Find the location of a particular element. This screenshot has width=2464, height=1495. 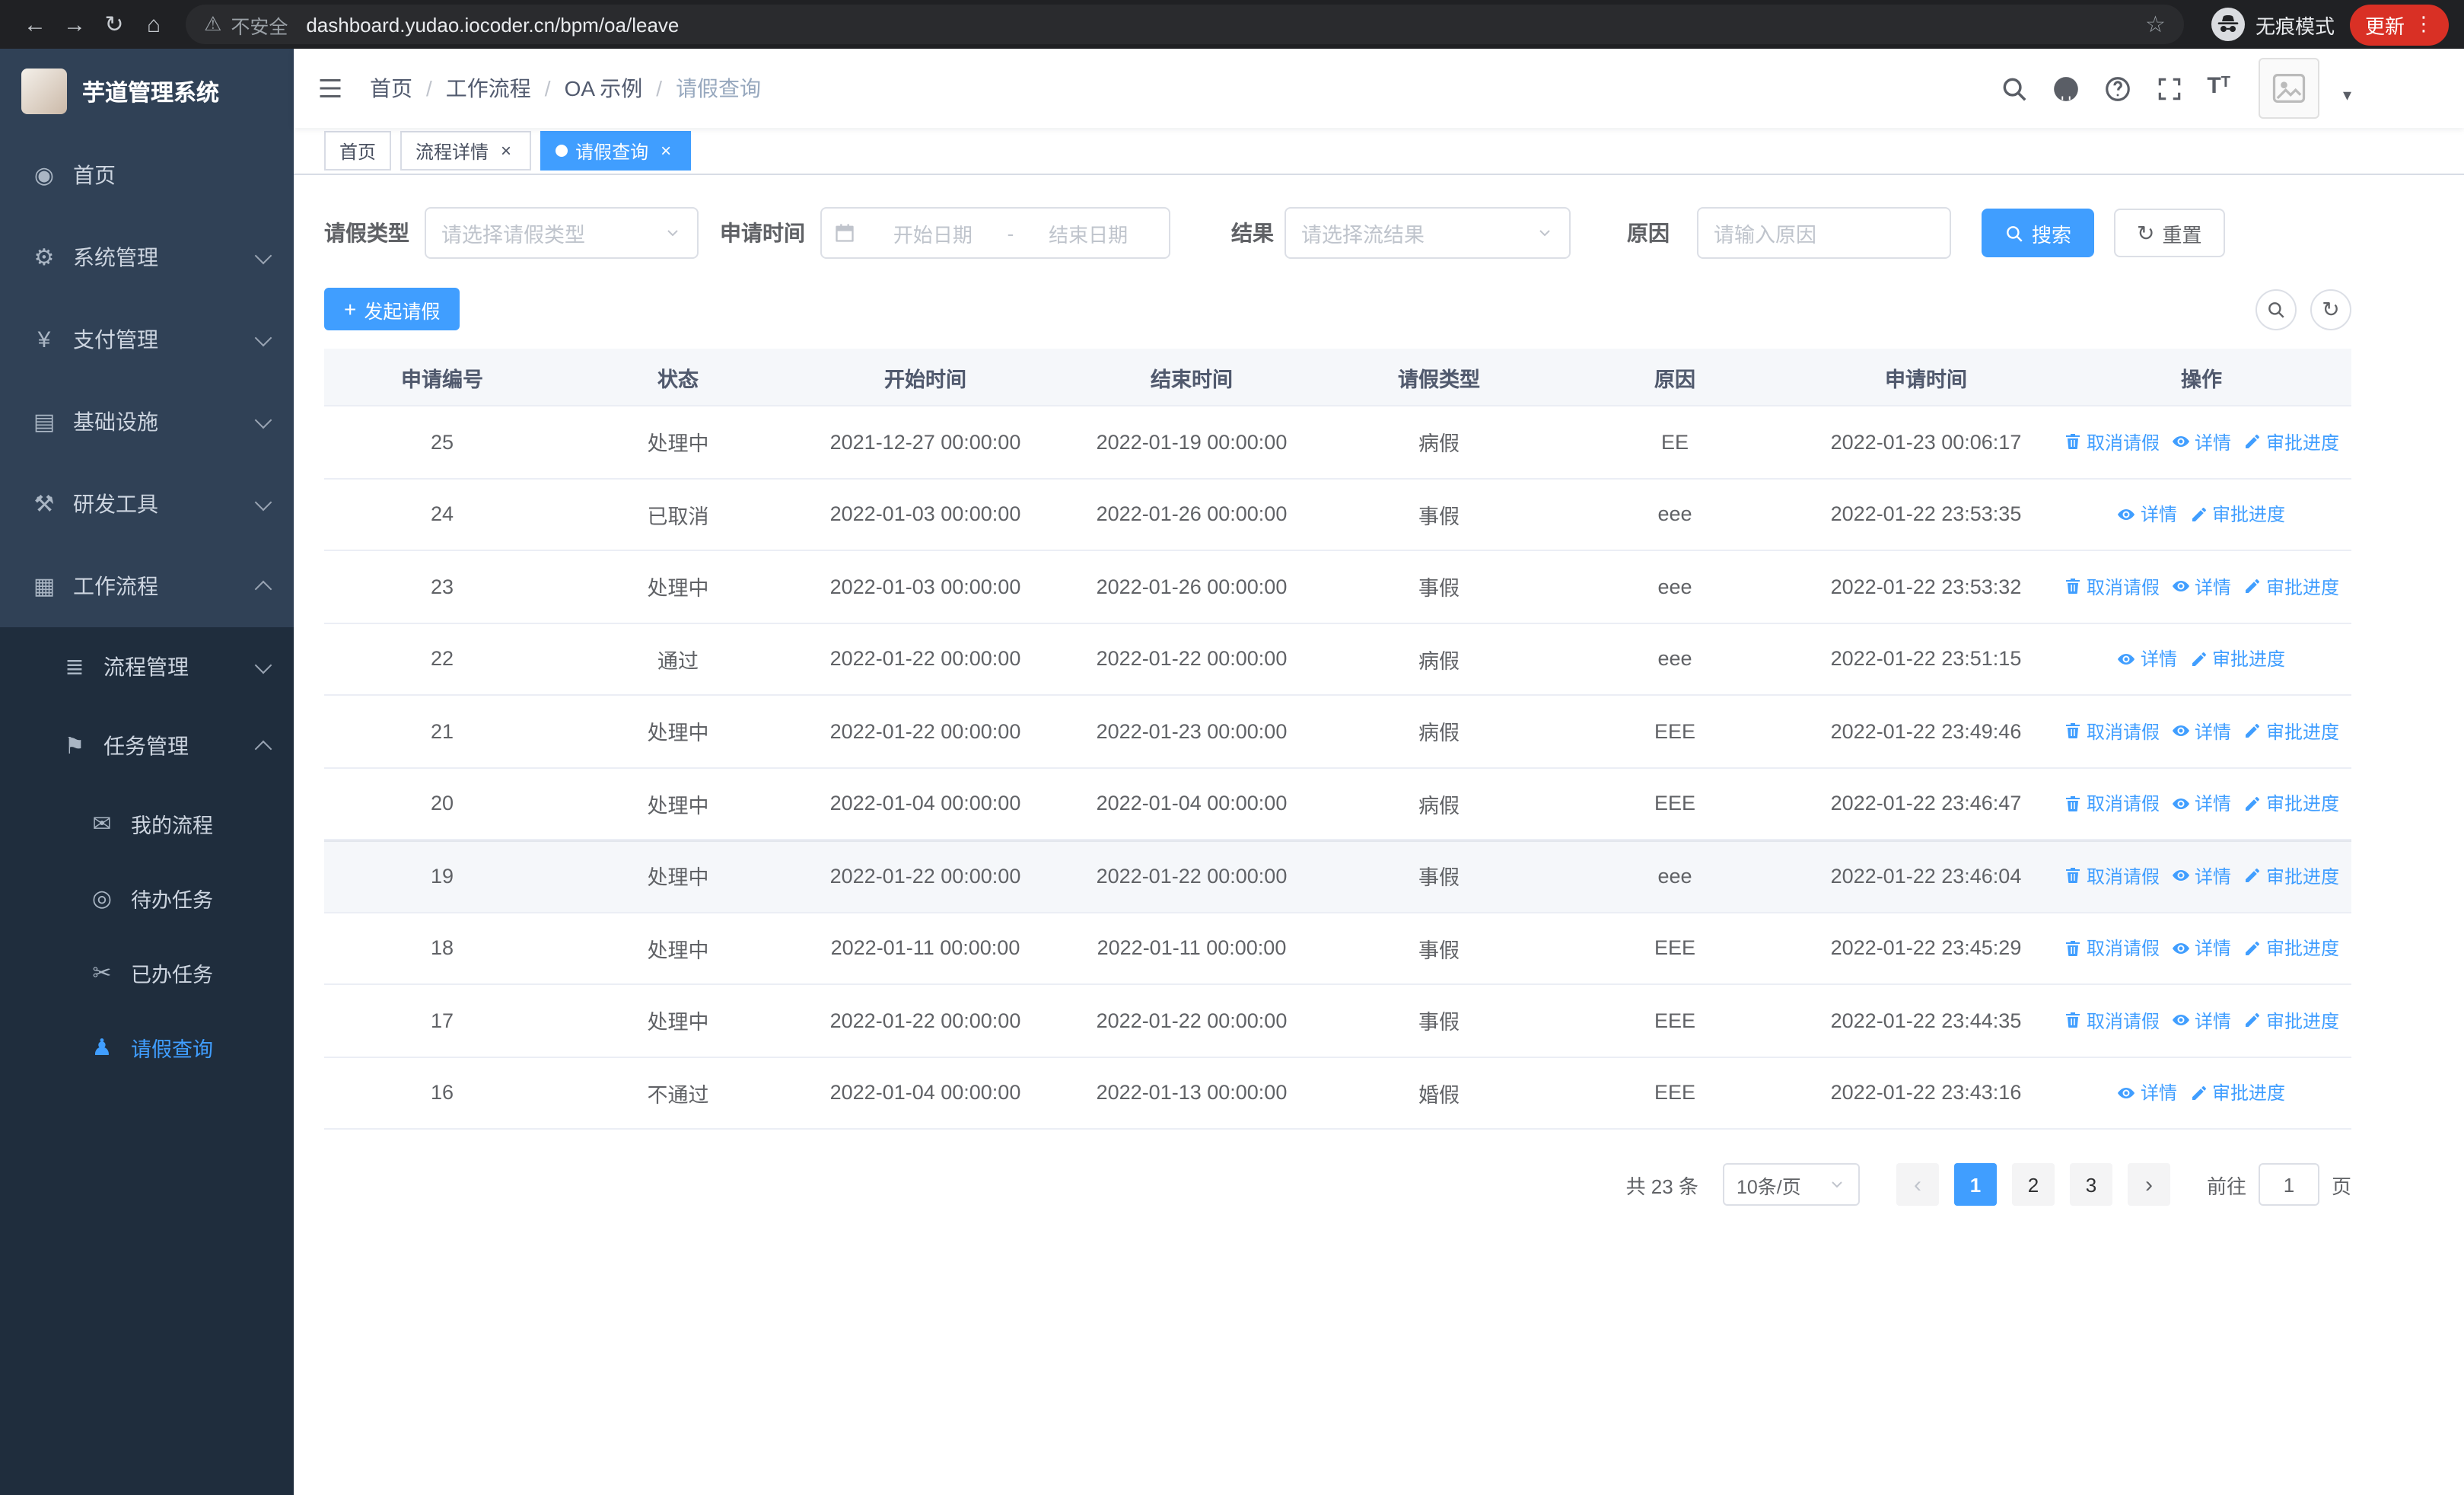

fullscreen-icon is located at coordinates (2169, 89).